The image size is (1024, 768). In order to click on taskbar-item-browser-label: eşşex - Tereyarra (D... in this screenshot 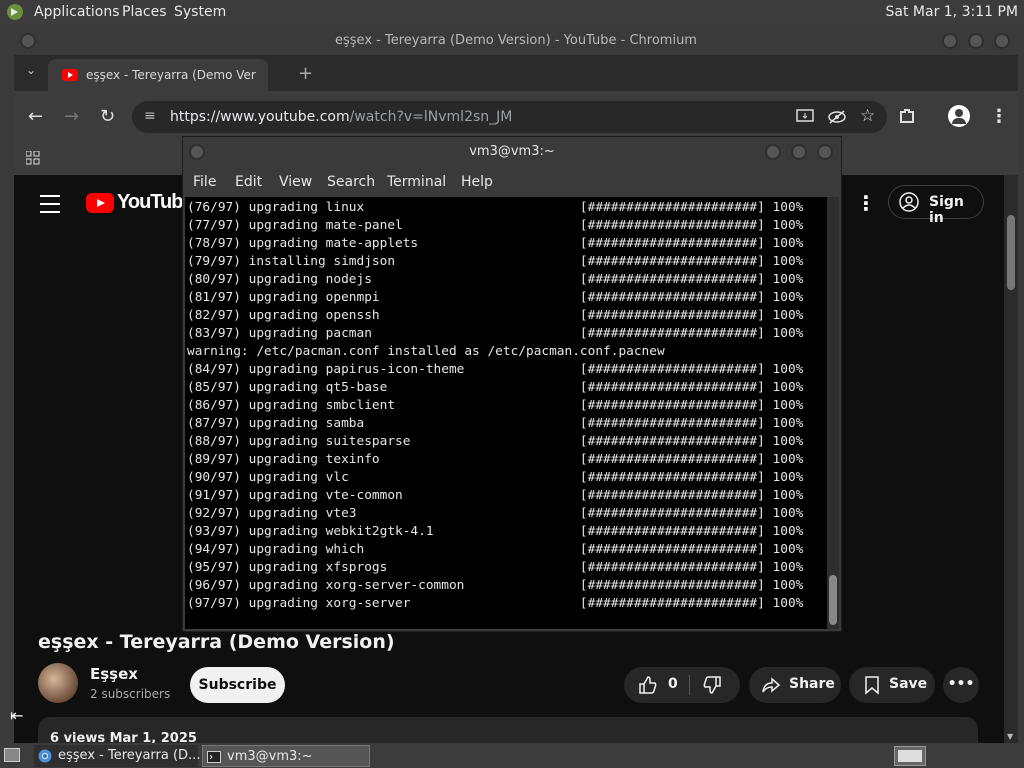, I will do `click(129, 755)`.